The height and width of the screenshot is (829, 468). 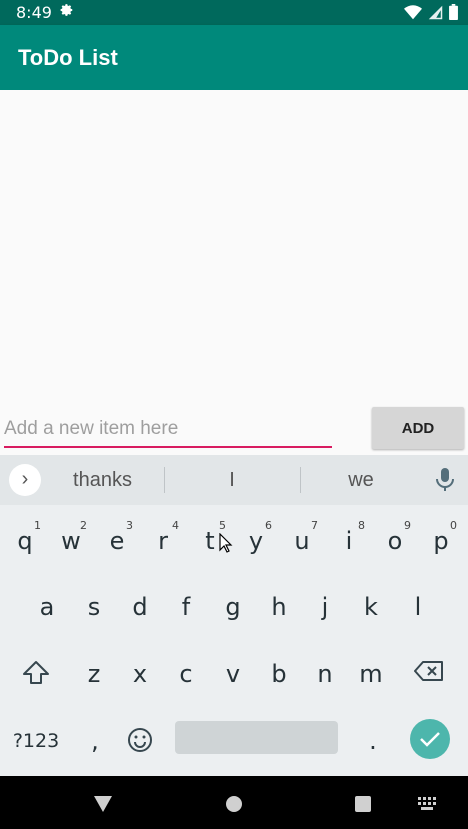 What do you see at coordinates (256, 543) in the screenshot?
I see `key-y: 6y` at bounding box center [256, 543].